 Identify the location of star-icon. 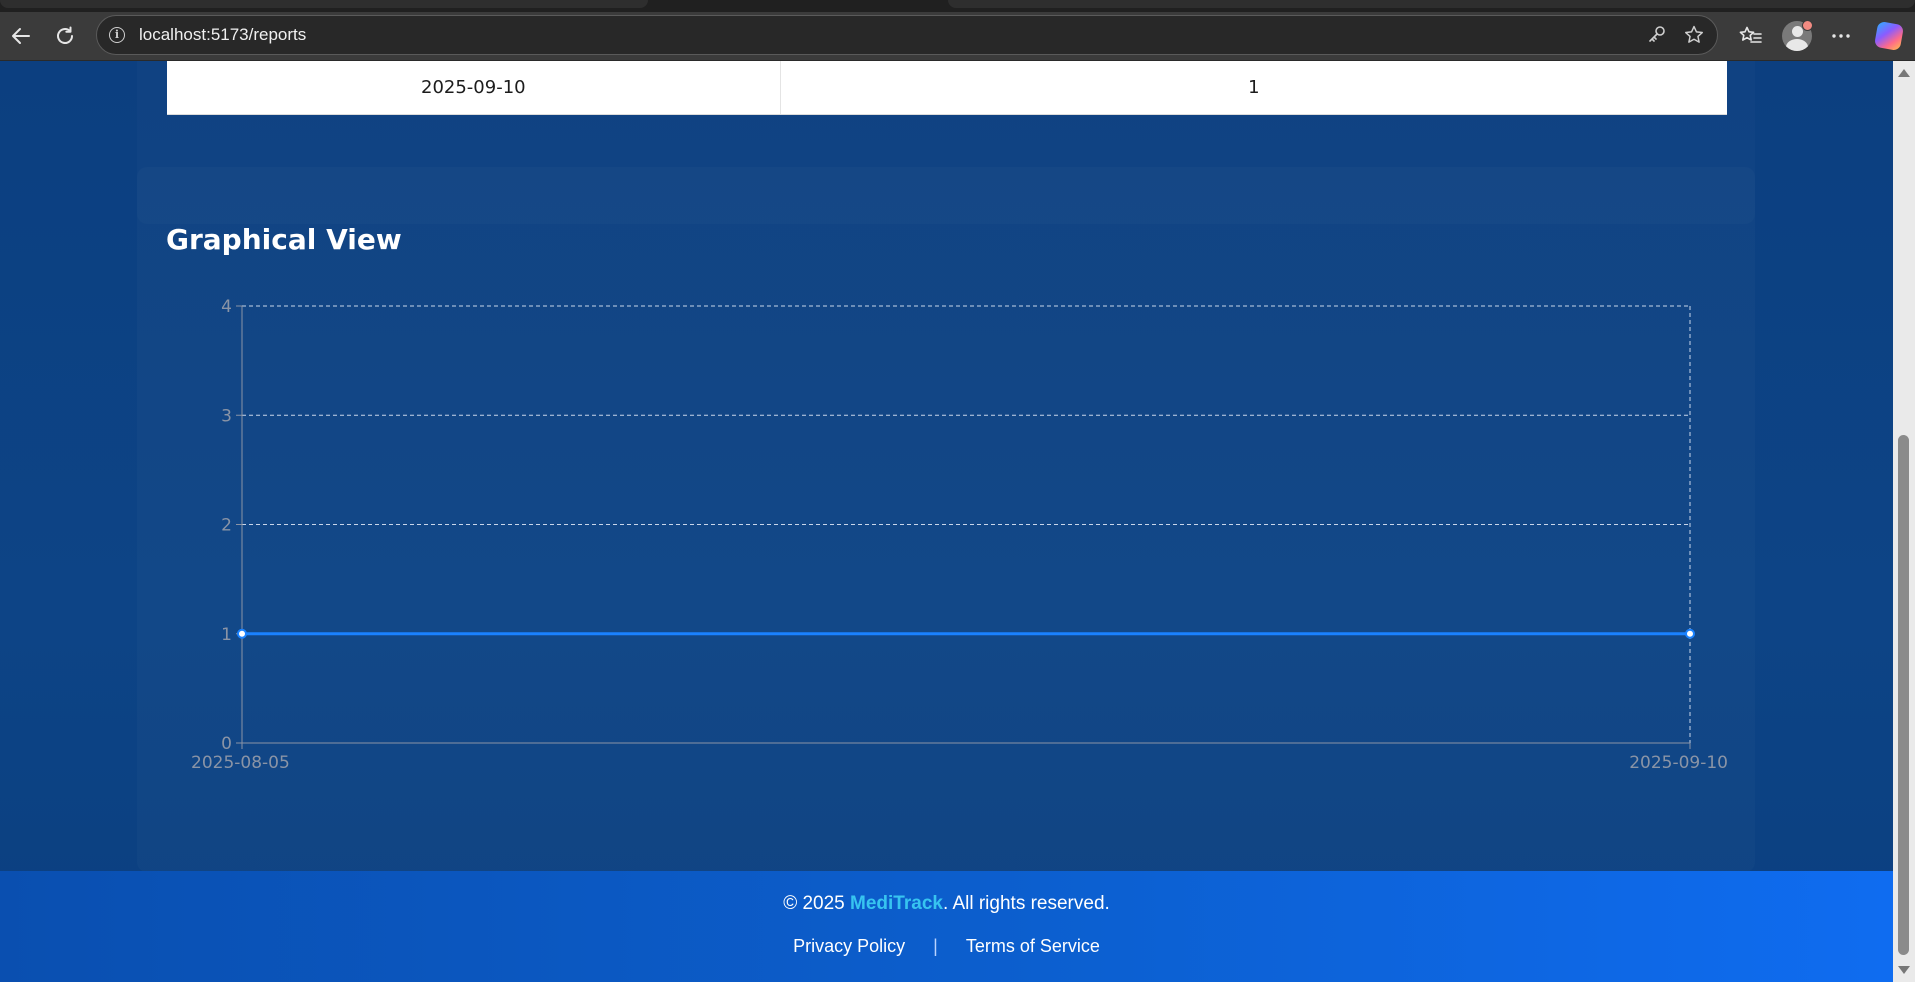
(1694, 37).